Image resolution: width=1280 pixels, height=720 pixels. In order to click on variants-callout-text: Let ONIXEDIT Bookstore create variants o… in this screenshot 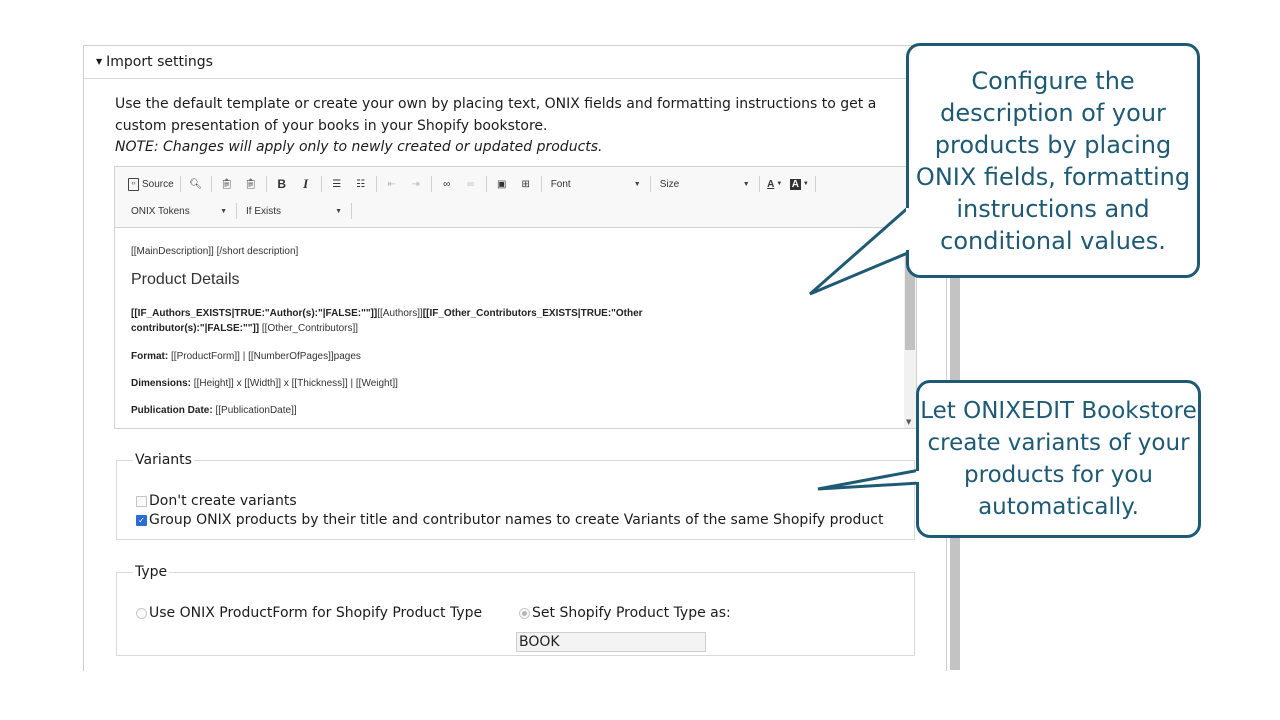, I will do `click(1058, 459)`.